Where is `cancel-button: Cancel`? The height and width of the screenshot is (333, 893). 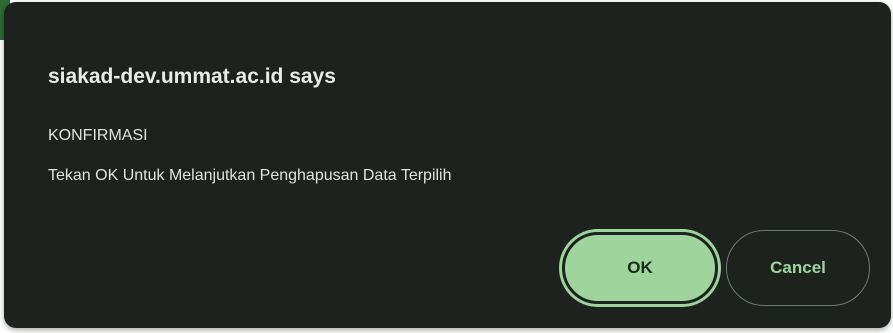 cancel-button: Cancel is located at coordinates (798, 268).